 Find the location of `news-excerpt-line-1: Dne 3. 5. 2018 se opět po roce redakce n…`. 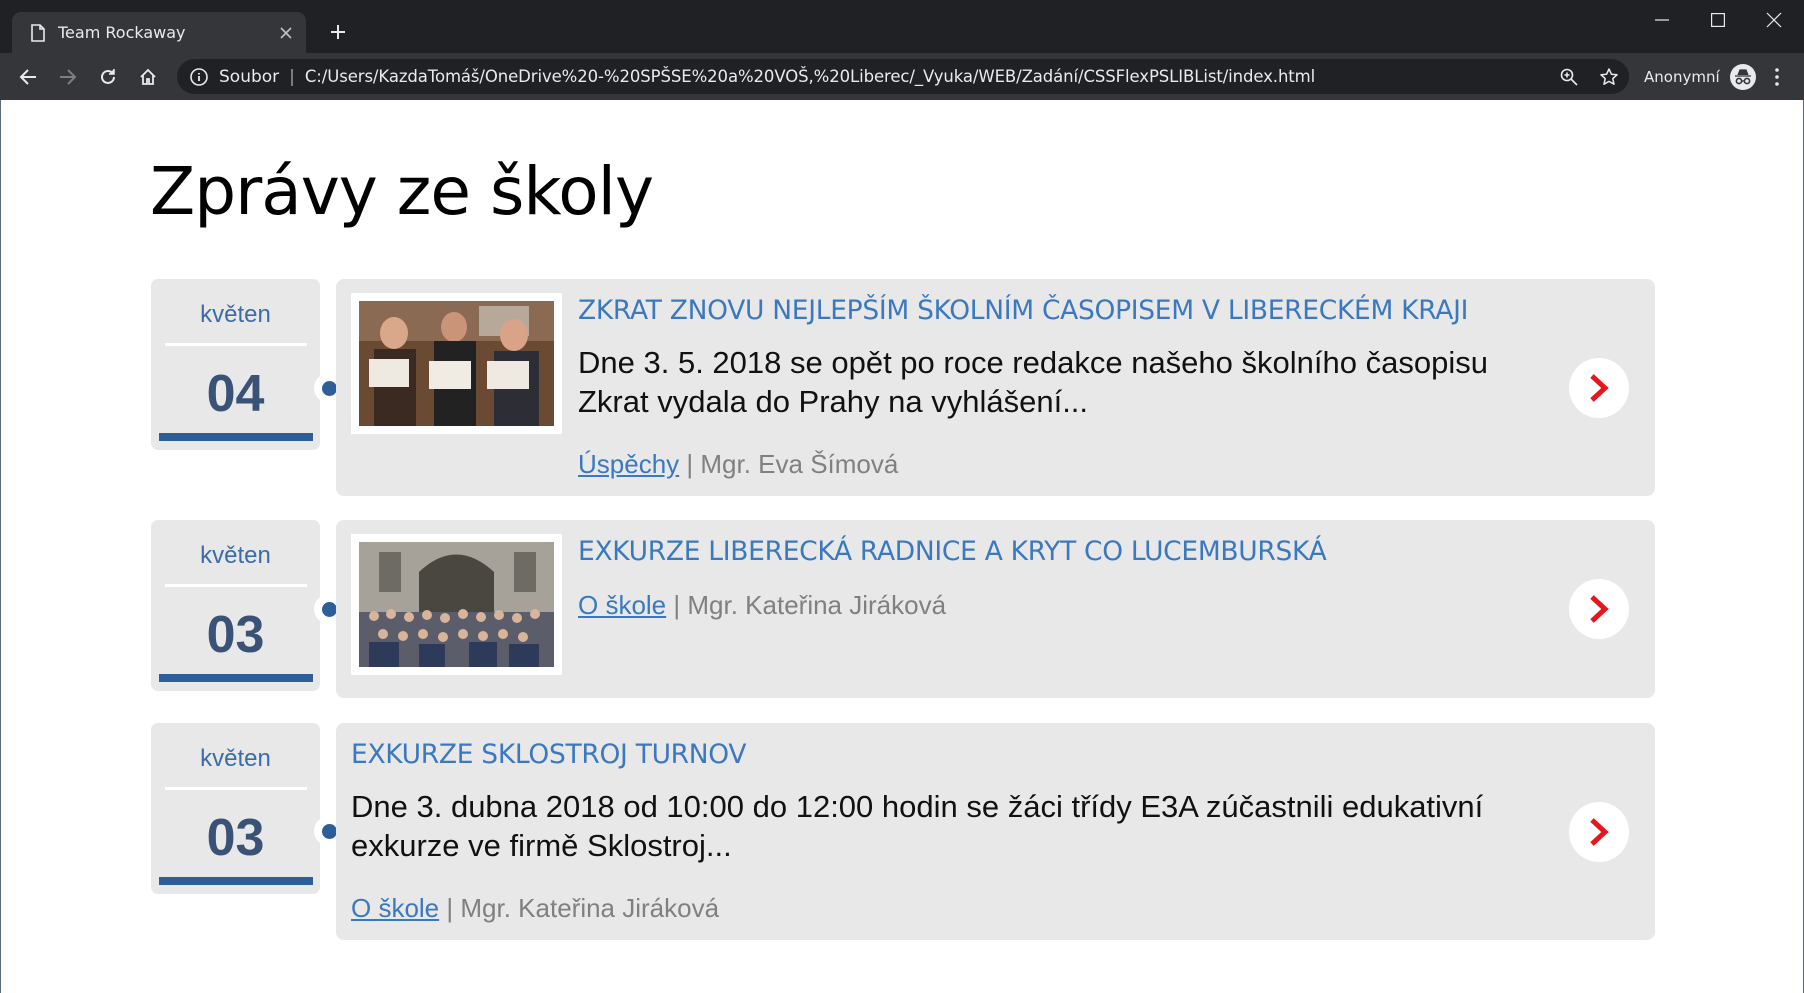

news-excerpt-line-1: Dne 3. 5. 2018 se opět po roce redakce n… is located at coordinates (1033, 362).